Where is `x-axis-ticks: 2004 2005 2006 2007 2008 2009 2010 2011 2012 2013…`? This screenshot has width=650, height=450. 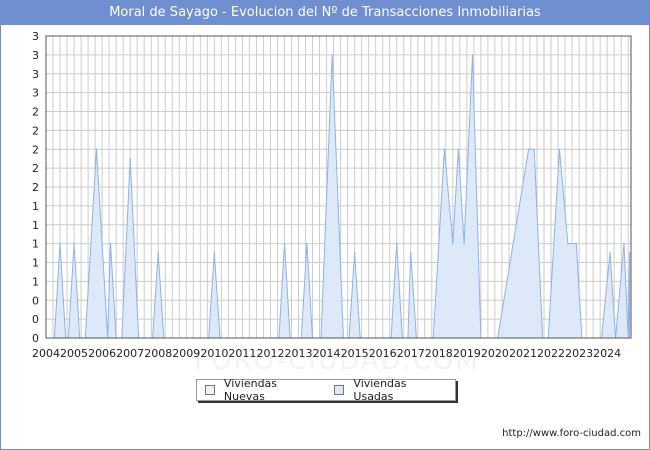 x-axis-ticks: 2004 2005 2006 2007 2008 2009 2010 2011 2012 2013… is located at coordinates (326, 353).